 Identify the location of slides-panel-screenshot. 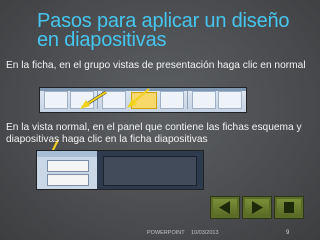
(120, 170).